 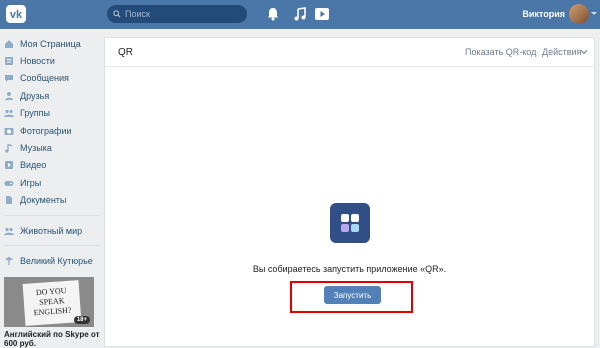 I want to click on documents-icon, so click(x=9, y=200).